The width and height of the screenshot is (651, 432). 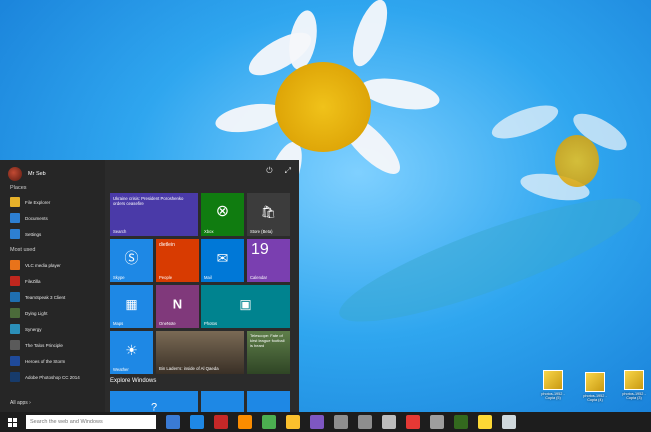 What do you see at coordinates (288, 171) in the screenshot?
I see `expand-icon: ⤢` at bounding box center [288, 171].